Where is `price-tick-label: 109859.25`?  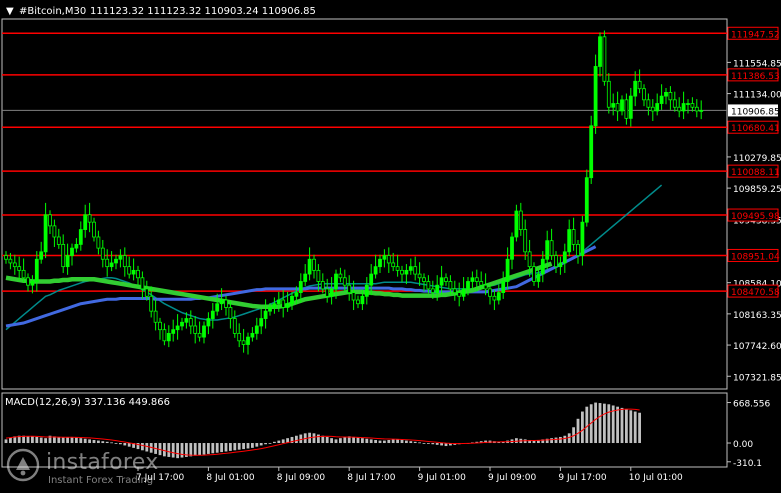 price-tick-label: 109859.25 is located at coordinates (757, 190).